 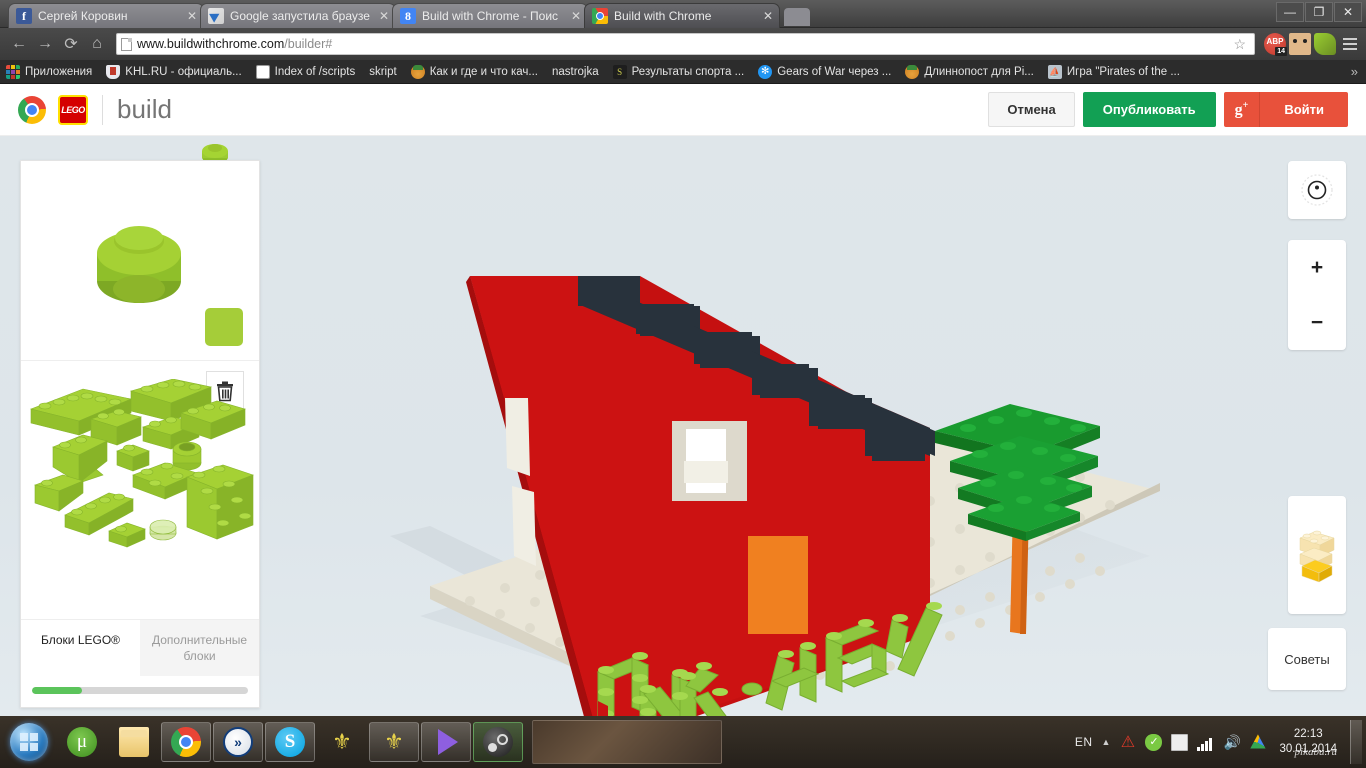 What do you see at coordinates (1350, 44) in the screenshot?
I see `hamburger-menu-icon` at bounding box center [1350, 44].